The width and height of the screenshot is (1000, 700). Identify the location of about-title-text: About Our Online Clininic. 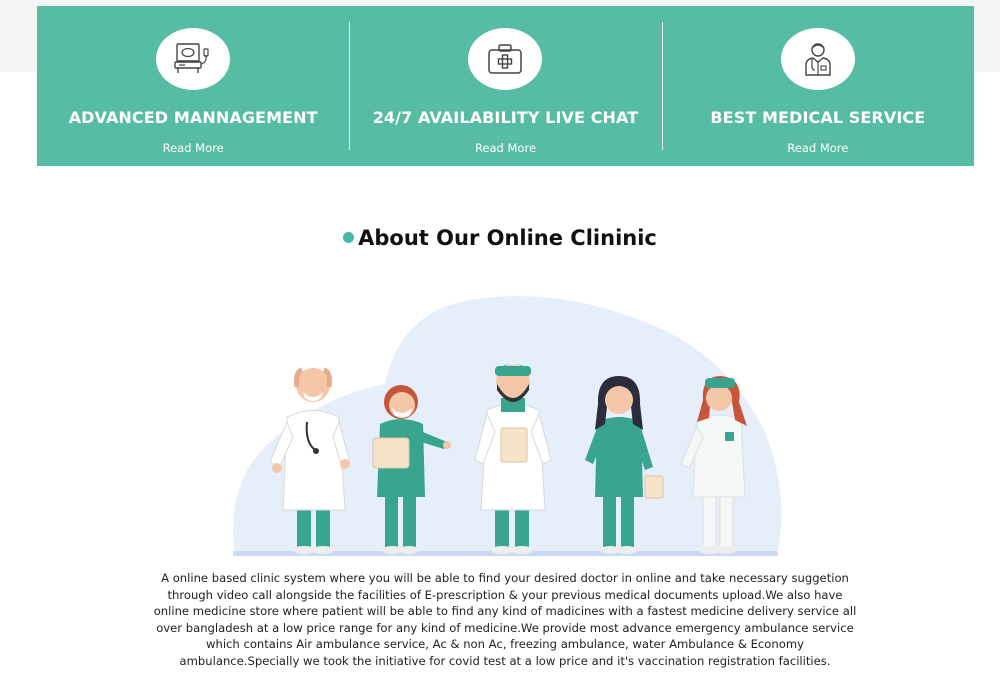
(507, 238).